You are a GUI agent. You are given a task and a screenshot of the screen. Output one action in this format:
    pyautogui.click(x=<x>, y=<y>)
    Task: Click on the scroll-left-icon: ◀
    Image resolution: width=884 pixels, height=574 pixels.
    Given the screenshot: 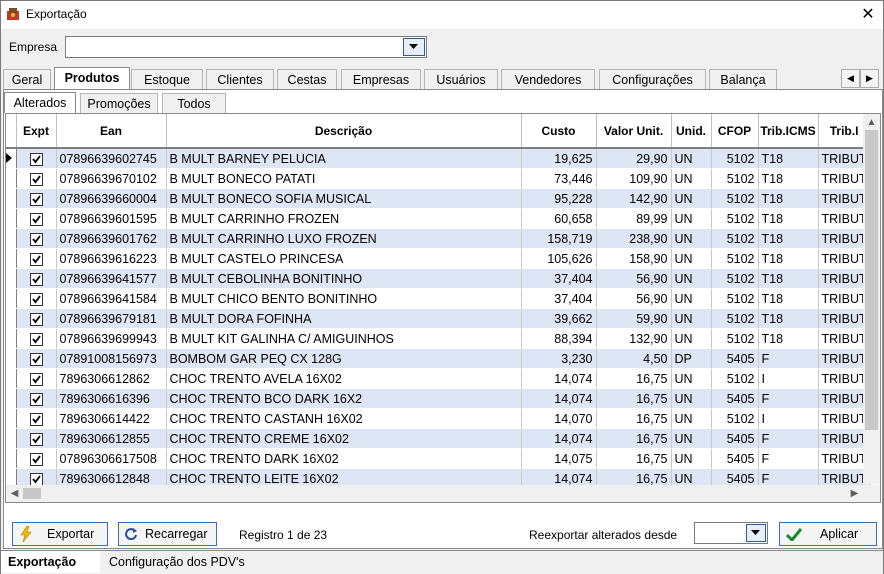 What is the action you would take?
    pyautogui.click(x=14, y=493)
    